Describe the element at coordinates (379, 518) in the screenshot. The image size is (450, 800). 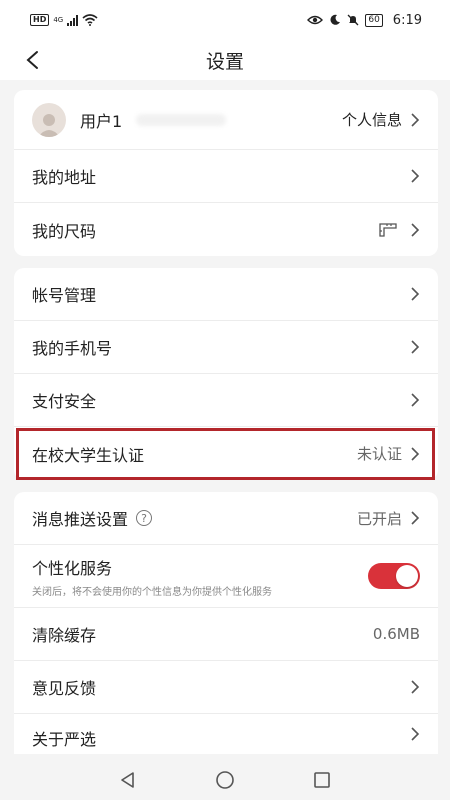
I see `push-status: 已开启` at that location.